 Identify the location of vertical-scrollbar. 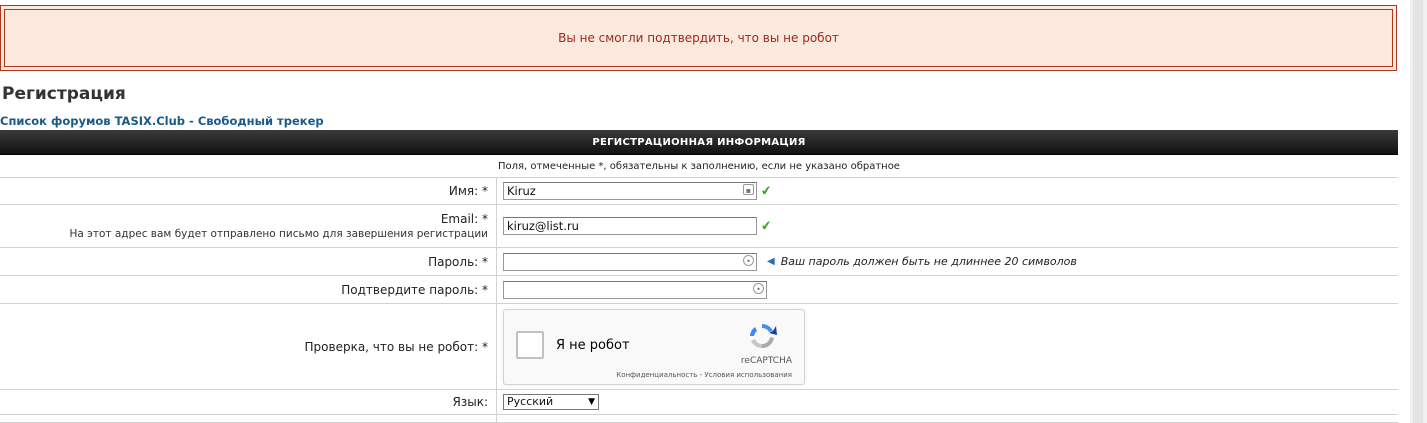
(1418, 211).